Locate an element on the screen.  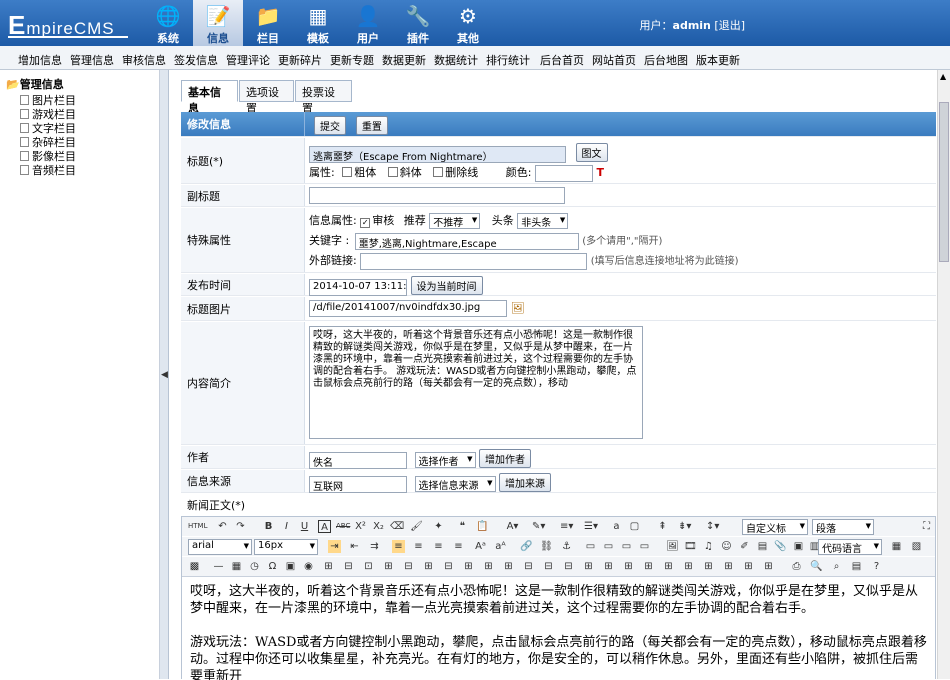
cell-props-icon: ⊞ is located at coordinates (608, 566).